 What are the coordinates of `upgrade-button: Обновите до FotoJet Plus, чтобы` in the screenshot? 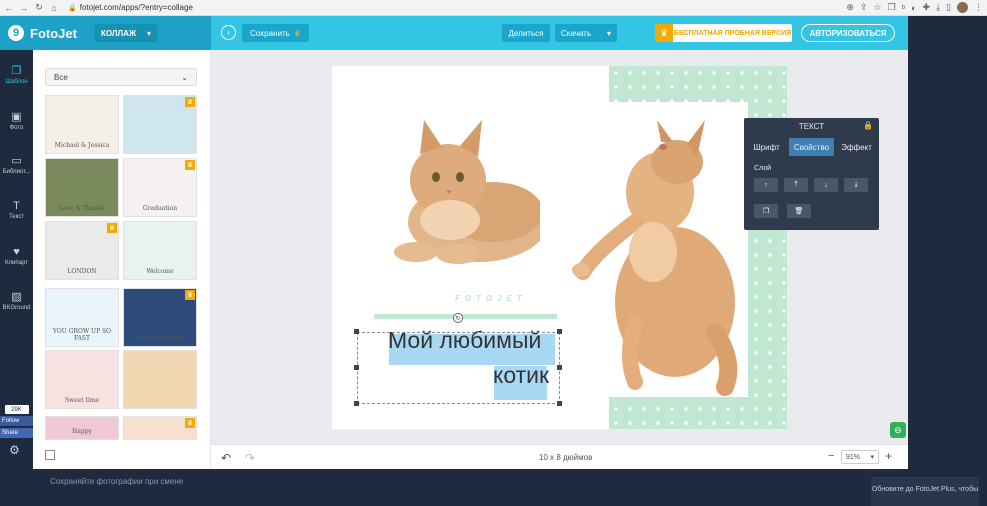 It's located at (925, 491).